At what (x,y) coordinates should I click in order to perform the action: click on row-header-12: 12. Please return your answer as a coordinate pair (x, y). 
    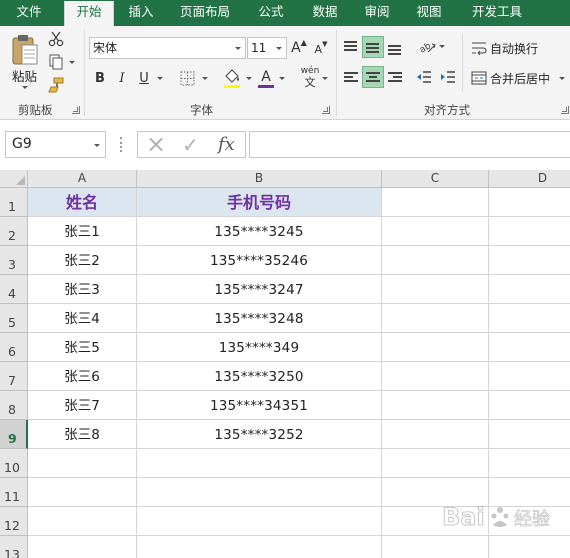
    Looking at the image, I should click on (14, 521).